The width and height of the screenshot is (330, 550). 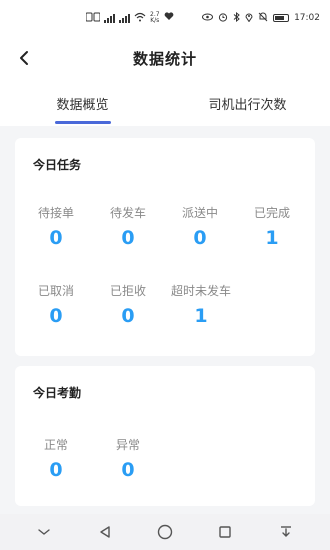 I want to click on chevron-down-icon, so click(x=44, y=532).